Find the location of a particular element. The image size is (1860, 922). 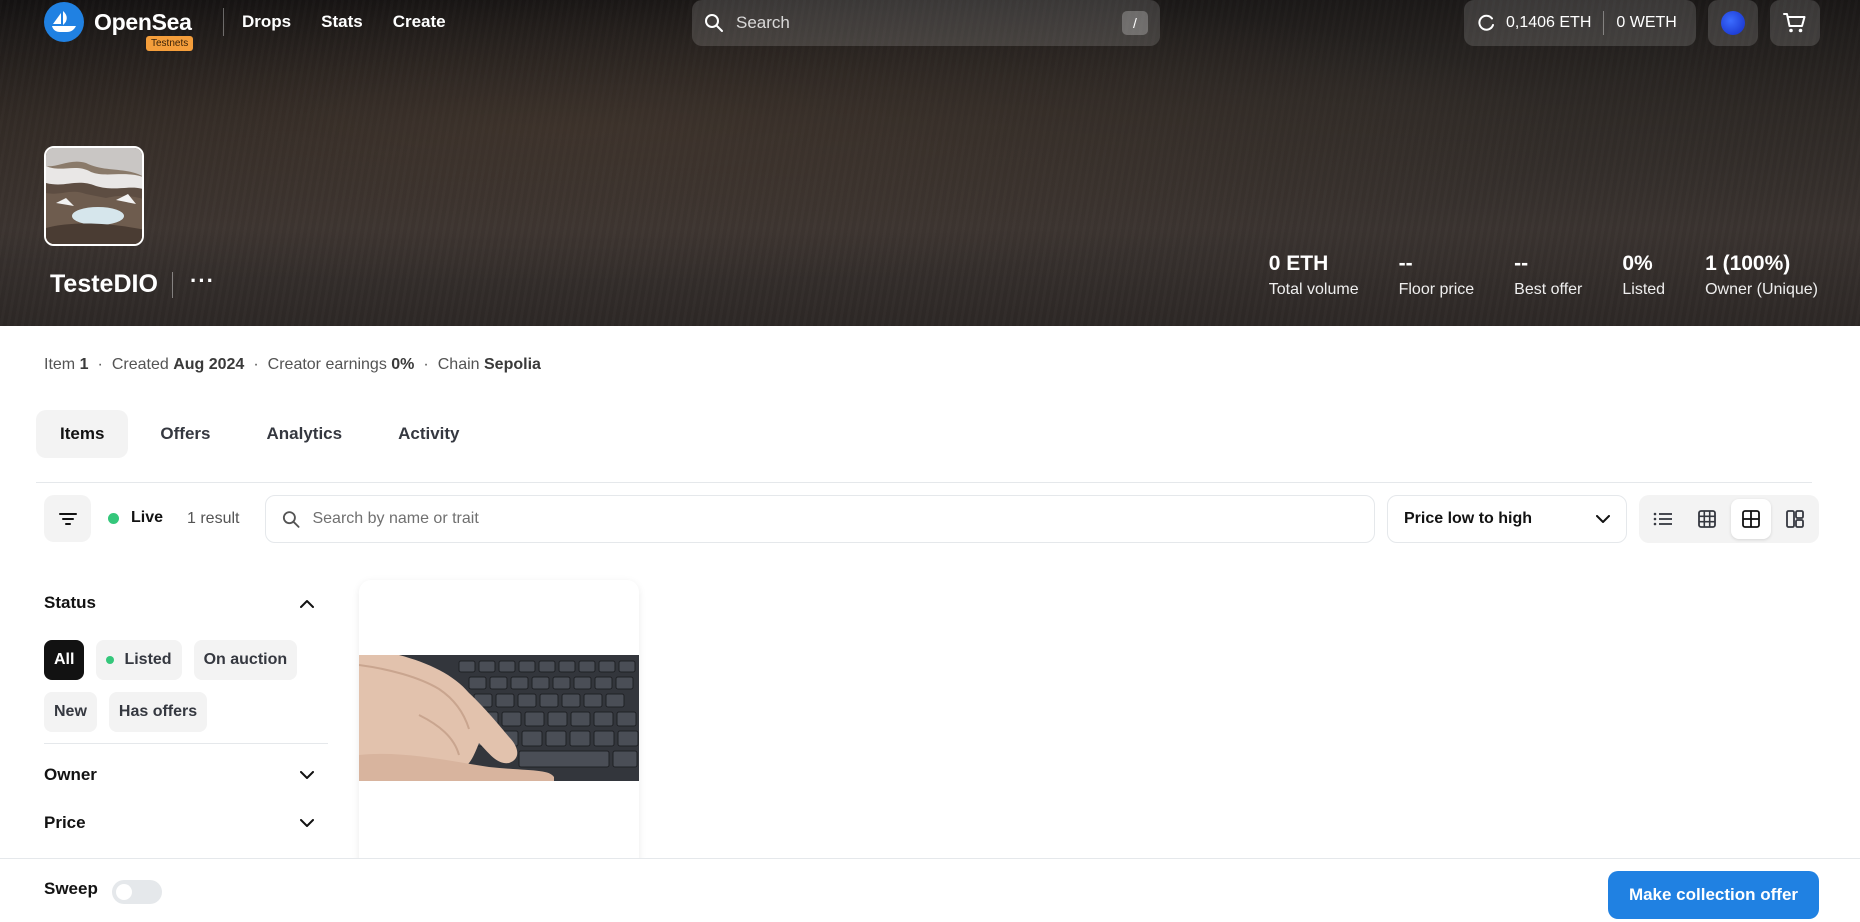

price-filter-header: Price is located at coordinates (179, 823).